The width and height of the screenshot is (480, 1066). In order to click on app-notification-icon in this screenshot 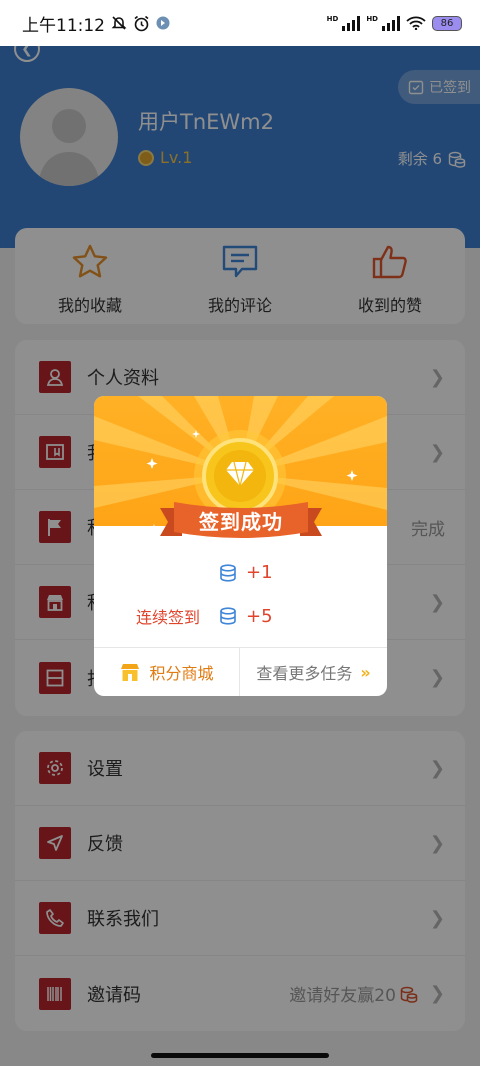, I will do `click(163, 23)`.